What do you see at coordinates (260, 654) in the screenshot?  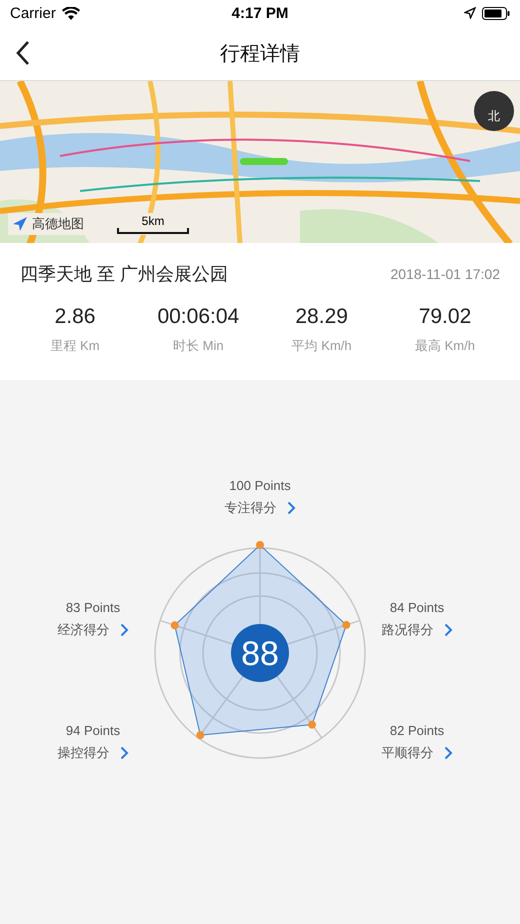 I see `total-score: 88` at bounding box center [260, 654].